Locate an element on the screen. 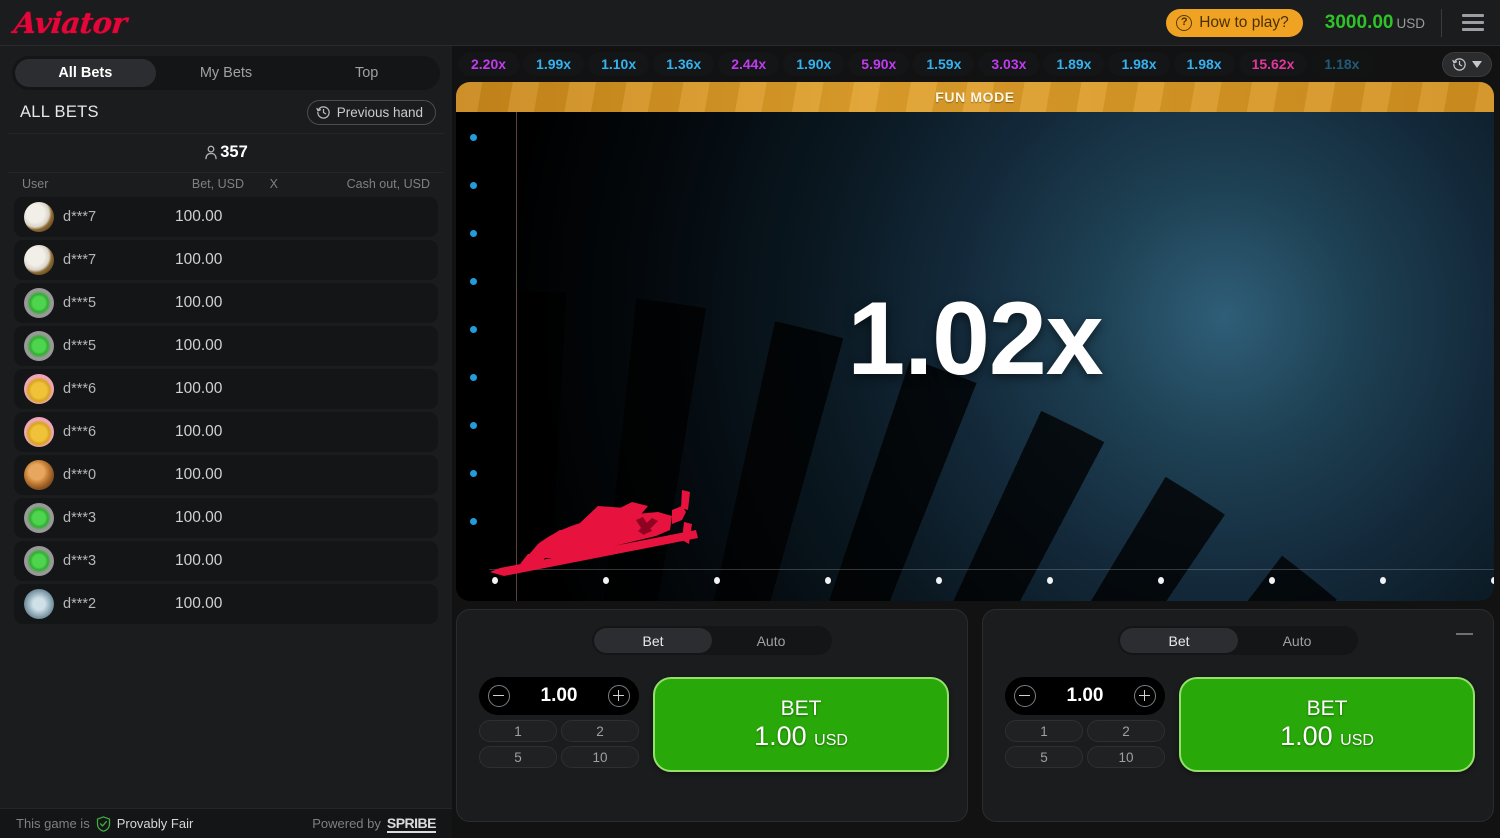 This screenshot has width=1500, height=838. tab-my-bets: My Bets is located at coordinates (226, 73).